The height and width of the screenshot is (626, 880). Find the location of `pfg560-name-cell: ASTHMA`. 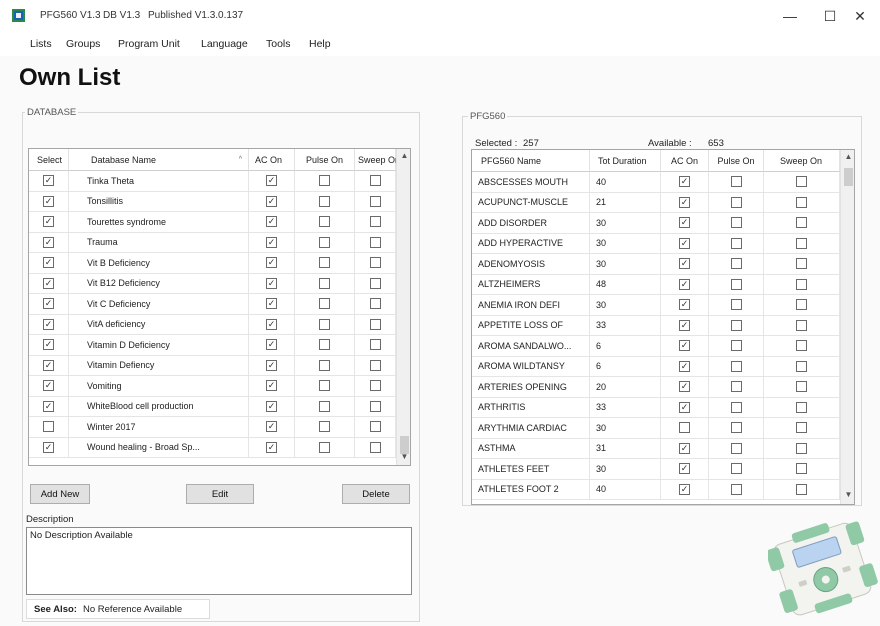

pfg560-name-cell: ASTHMA is located at coordinates (531, 448).